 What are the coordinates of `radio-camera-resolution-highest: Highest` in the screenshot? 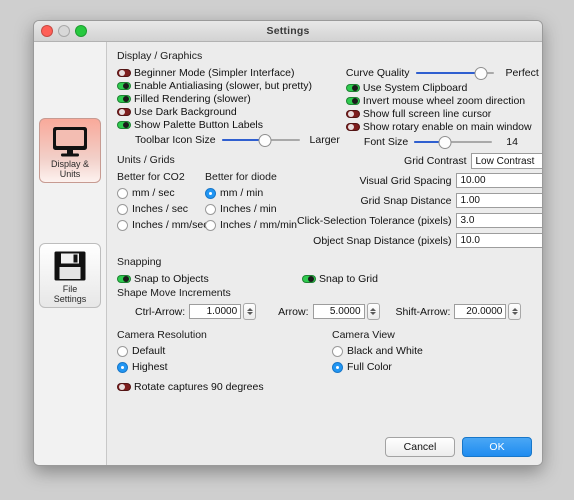 It's located at (224, 367).